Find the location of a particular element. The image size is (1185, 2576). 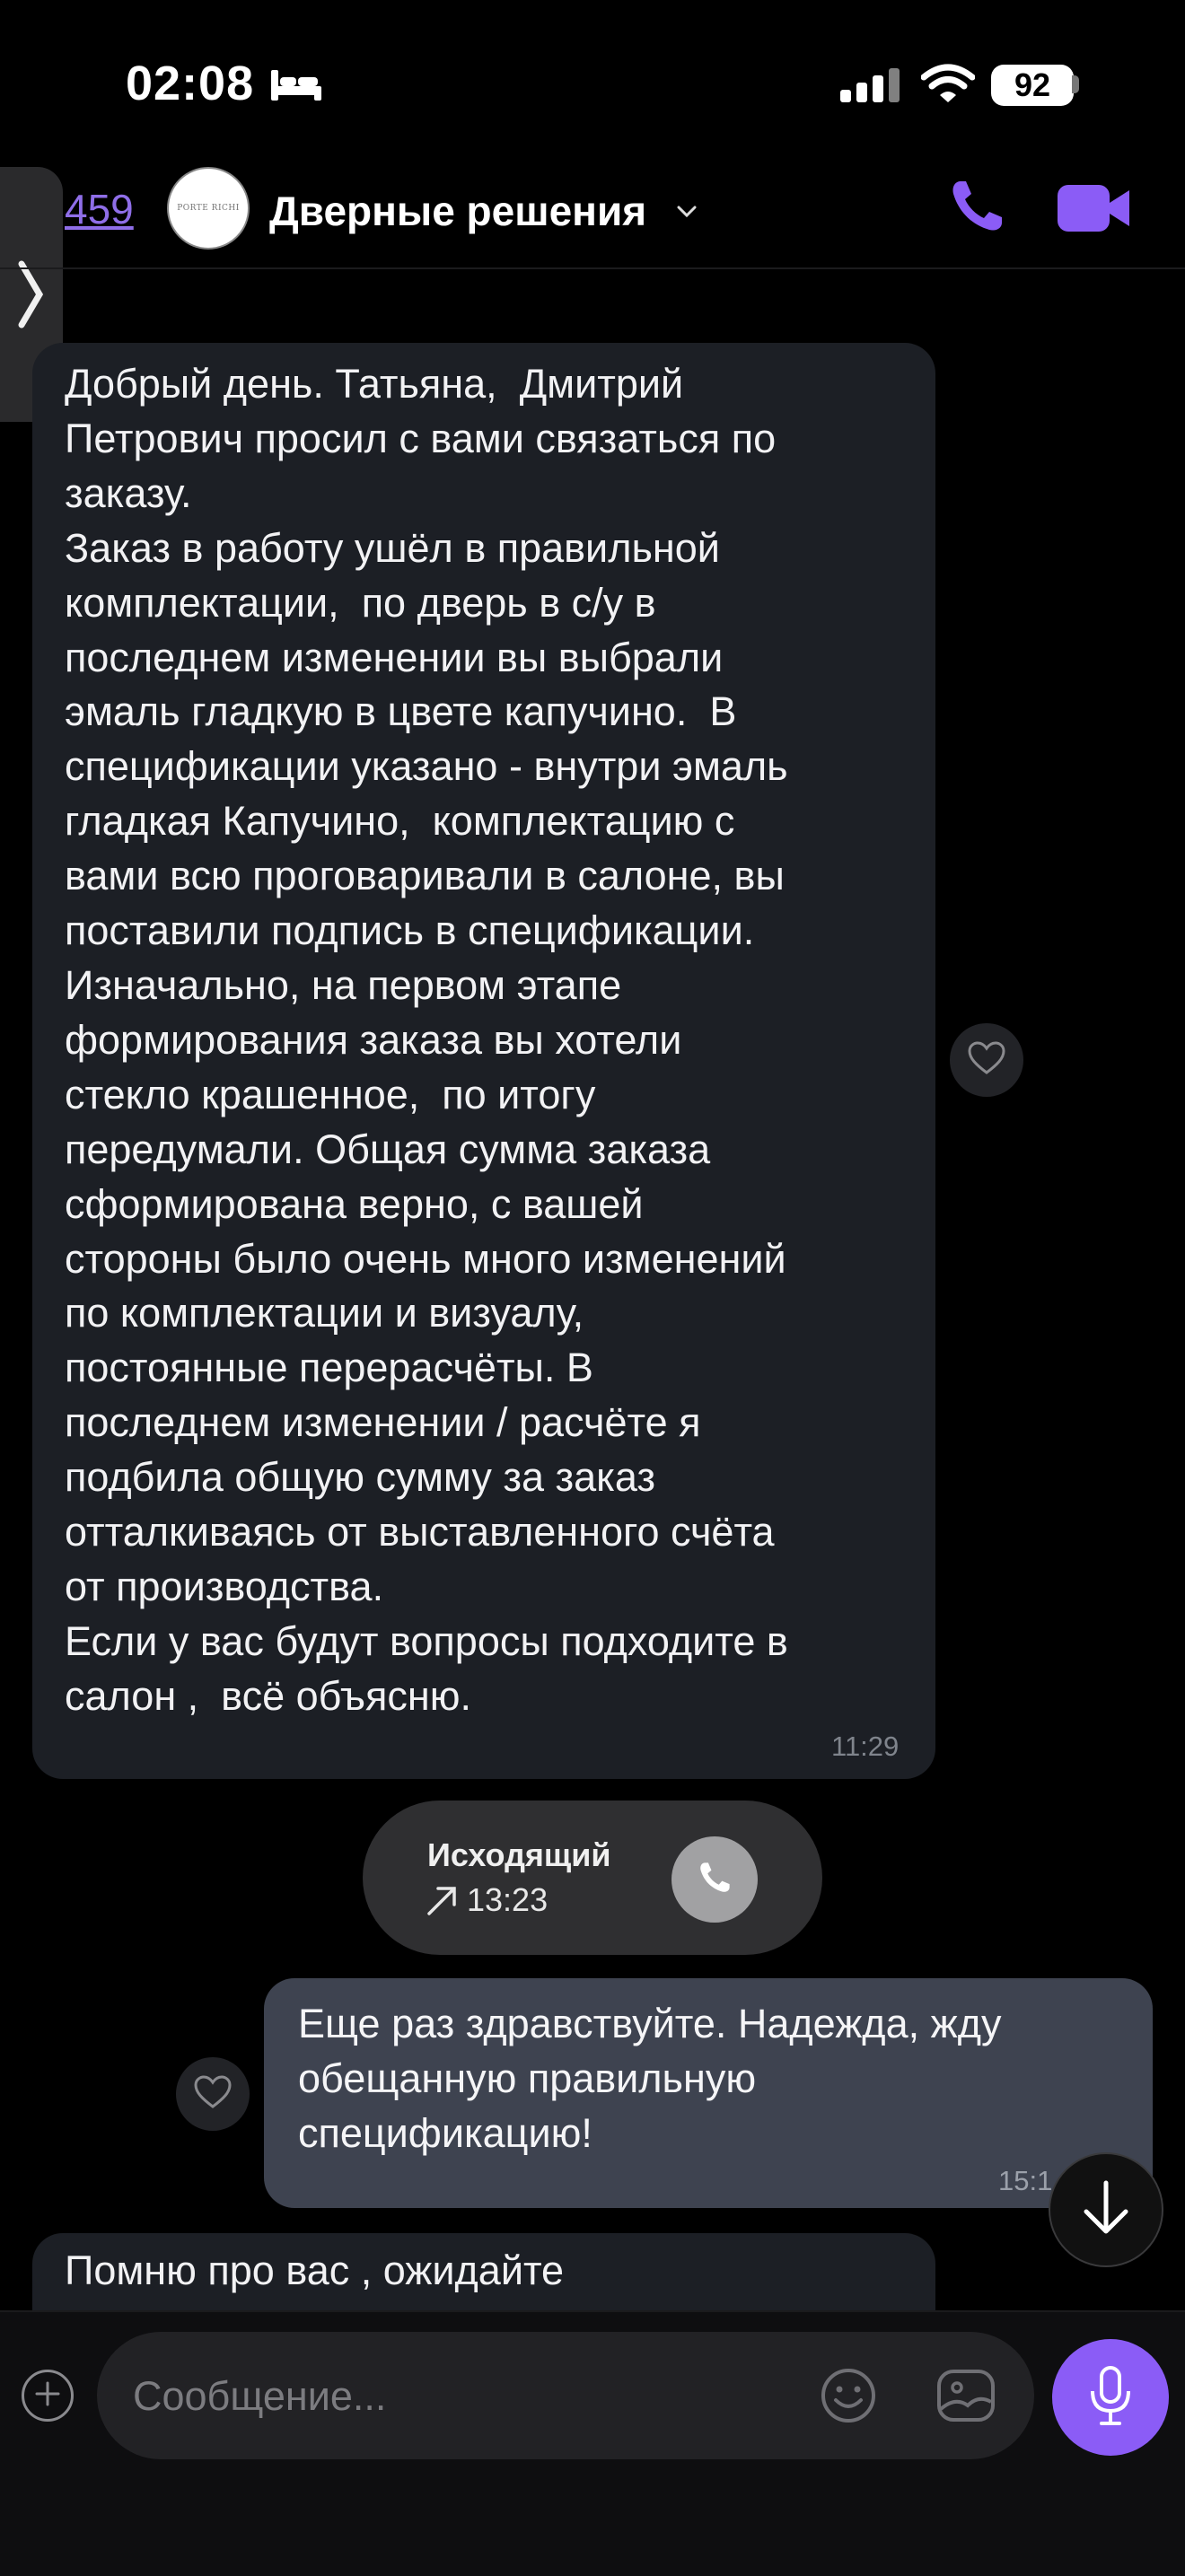

message-text: Помню про вас , ожидайте is located at coordinates (315, 2270).